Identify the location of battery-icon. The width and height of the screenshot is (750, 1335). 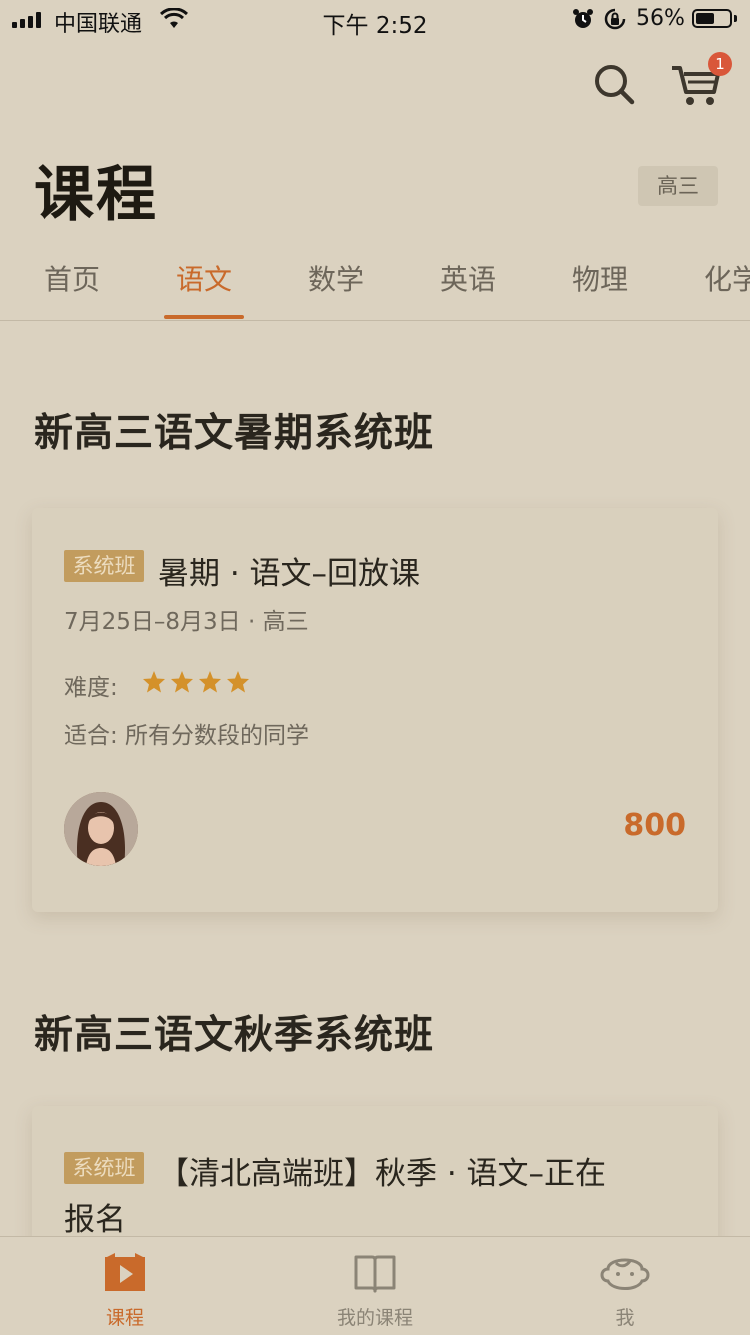
(712, 18).